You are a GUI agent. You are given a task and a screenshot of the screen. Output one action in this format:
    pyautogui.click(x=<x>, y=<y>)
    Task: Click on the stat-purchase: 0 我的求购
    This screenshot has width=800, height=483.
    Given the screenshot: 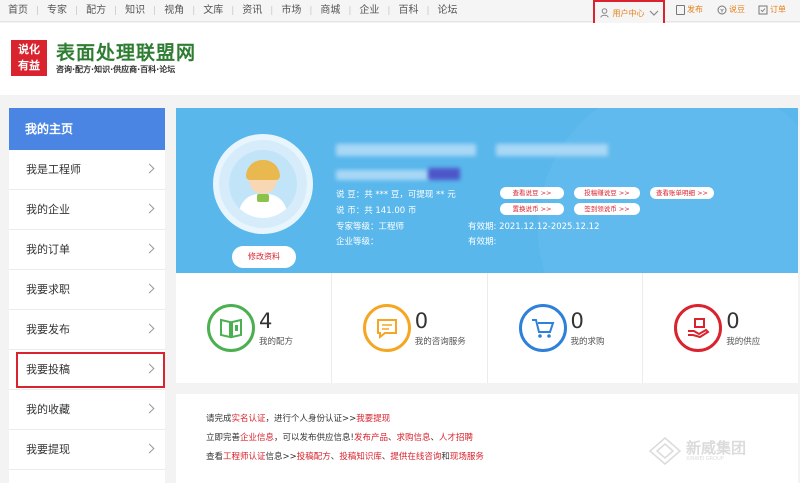 What is the action you would take?
    pyautogui.click(x=566, y=328)
    